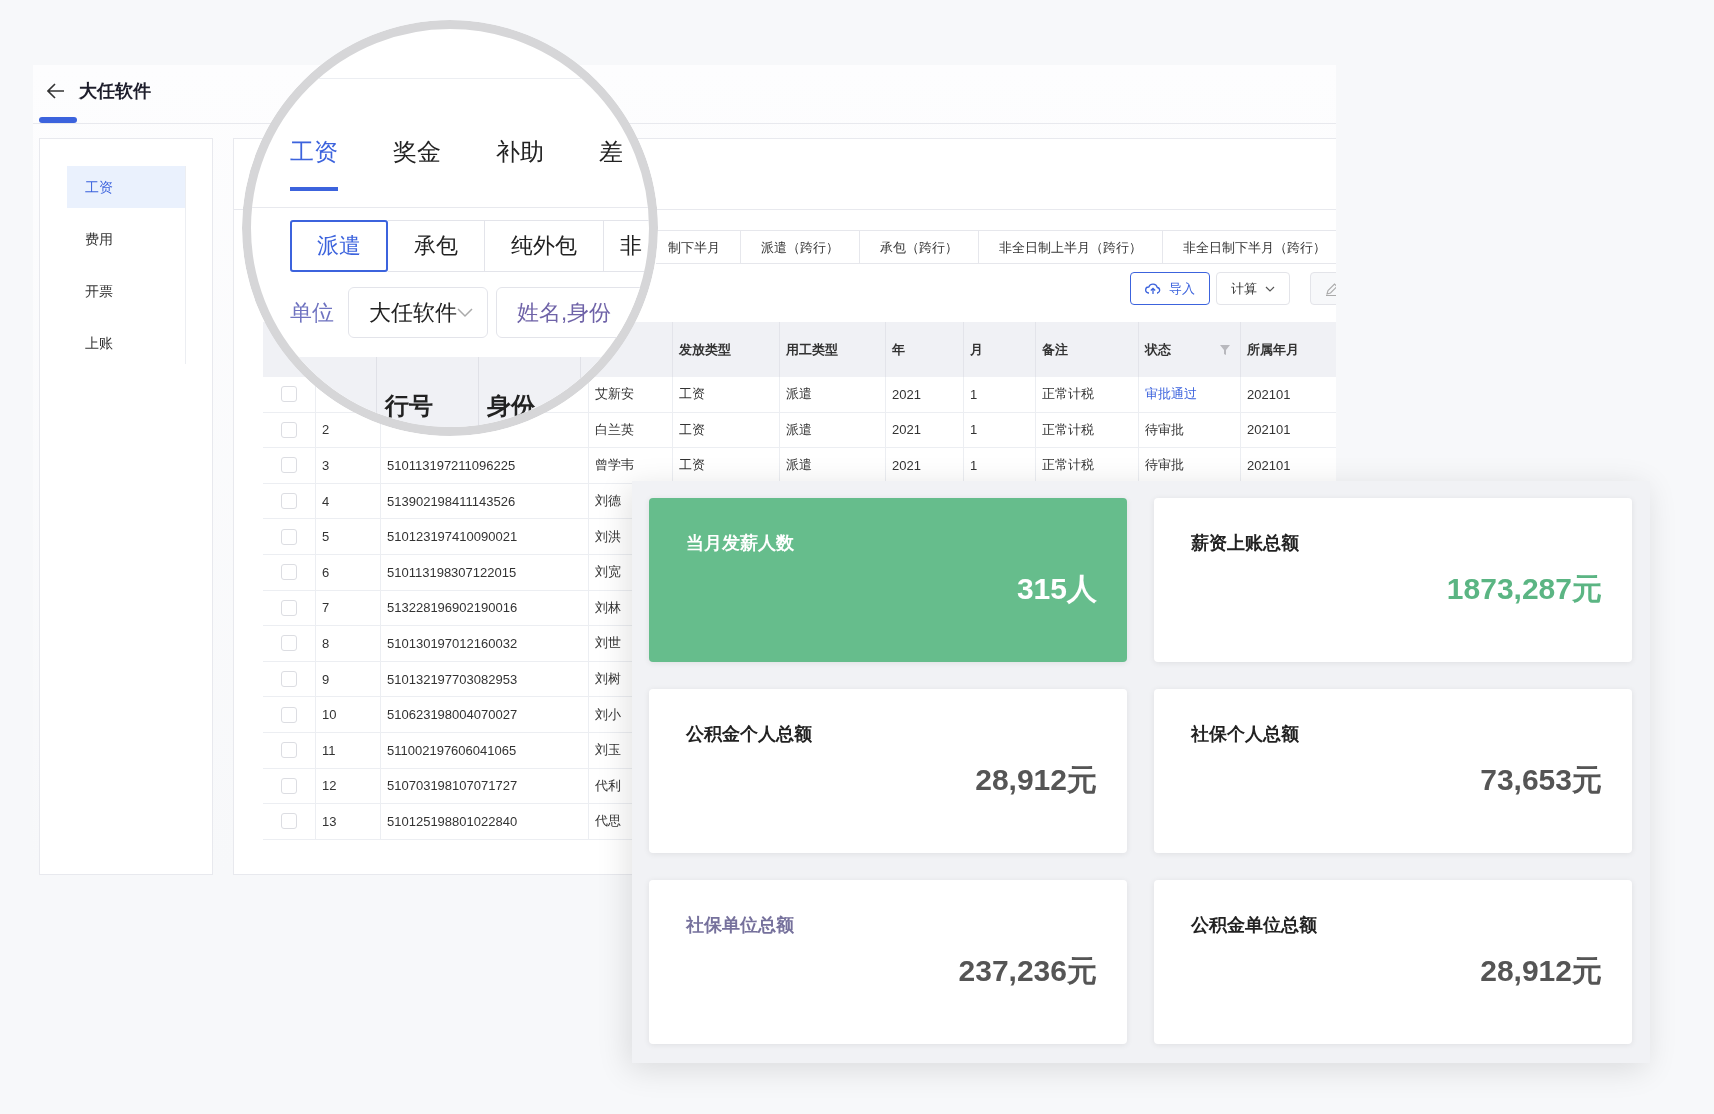 This screenshot has height=1114, width=1714. I want to click on table-cell: 刘玉, so click(608, 750).